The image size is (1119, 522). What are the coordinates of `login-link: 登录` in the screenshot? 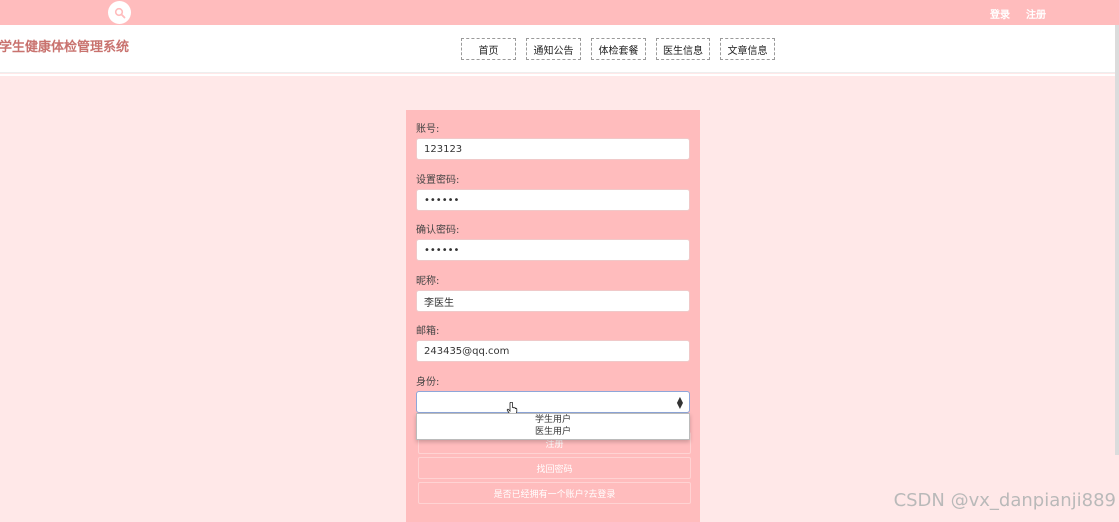 It's located at (1000, 13).